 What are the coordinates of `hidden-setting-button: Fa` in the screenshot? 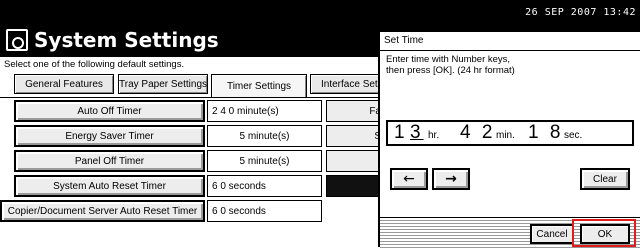 It's located at (356, 111).